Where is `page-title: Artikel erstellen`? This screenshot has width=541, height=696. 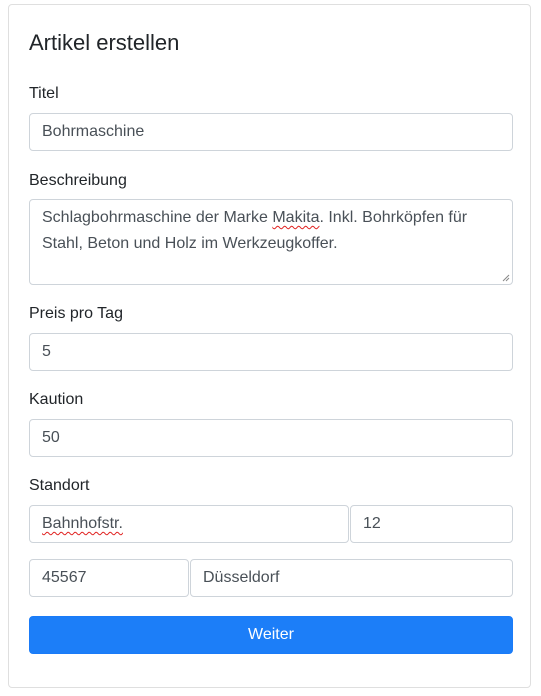 page-title: Artikel erstellen is located at coordinates (104, 42).